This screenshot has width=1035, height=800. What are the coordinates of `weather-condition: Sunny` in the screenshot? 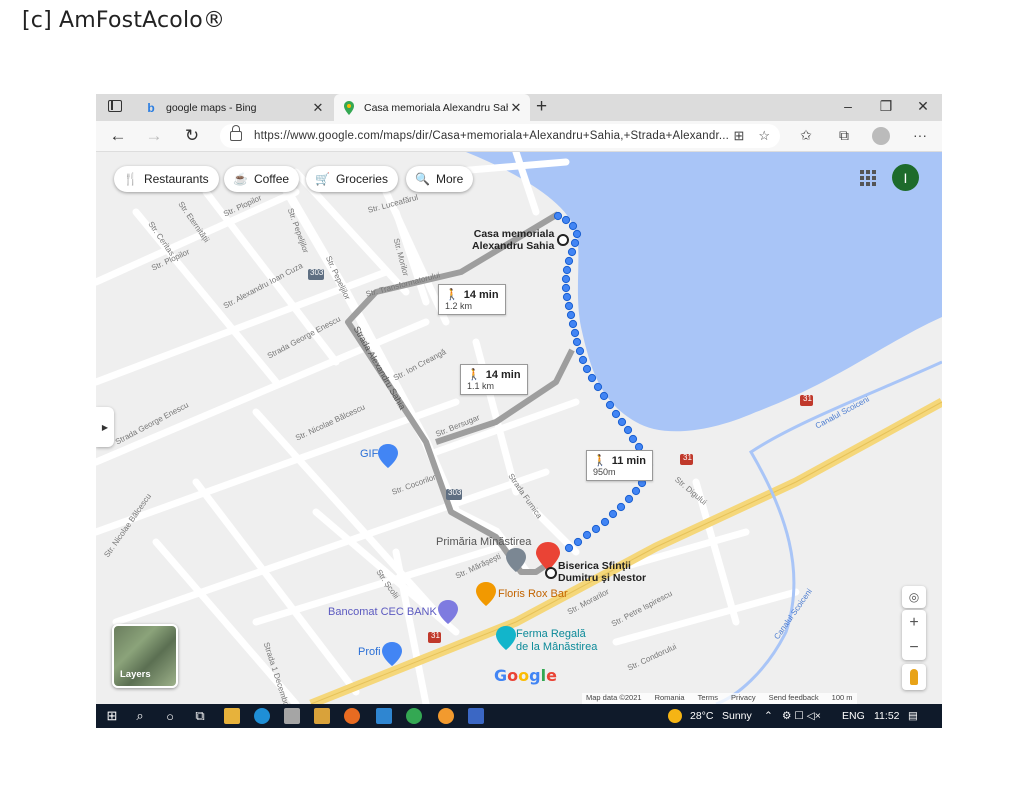 It's located at (737, 716).